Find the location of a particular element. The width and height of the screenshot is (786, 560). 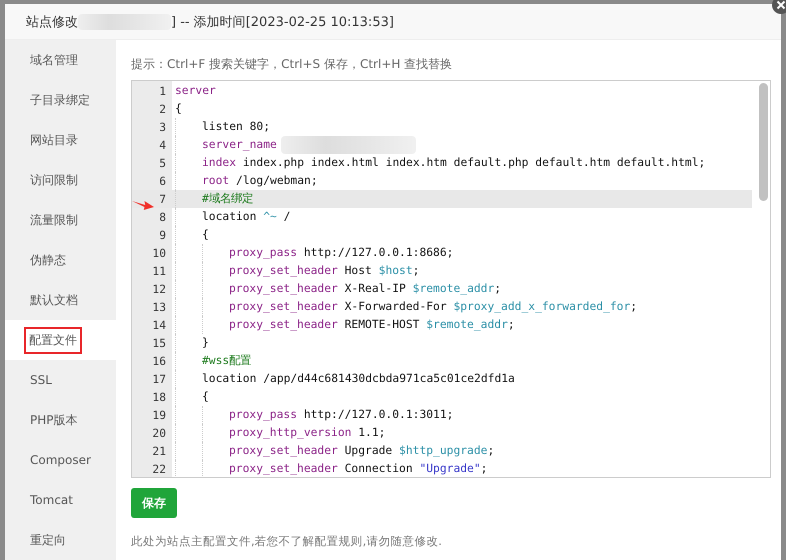

sidebar-item: Composer is located at coordinates (60, 460).